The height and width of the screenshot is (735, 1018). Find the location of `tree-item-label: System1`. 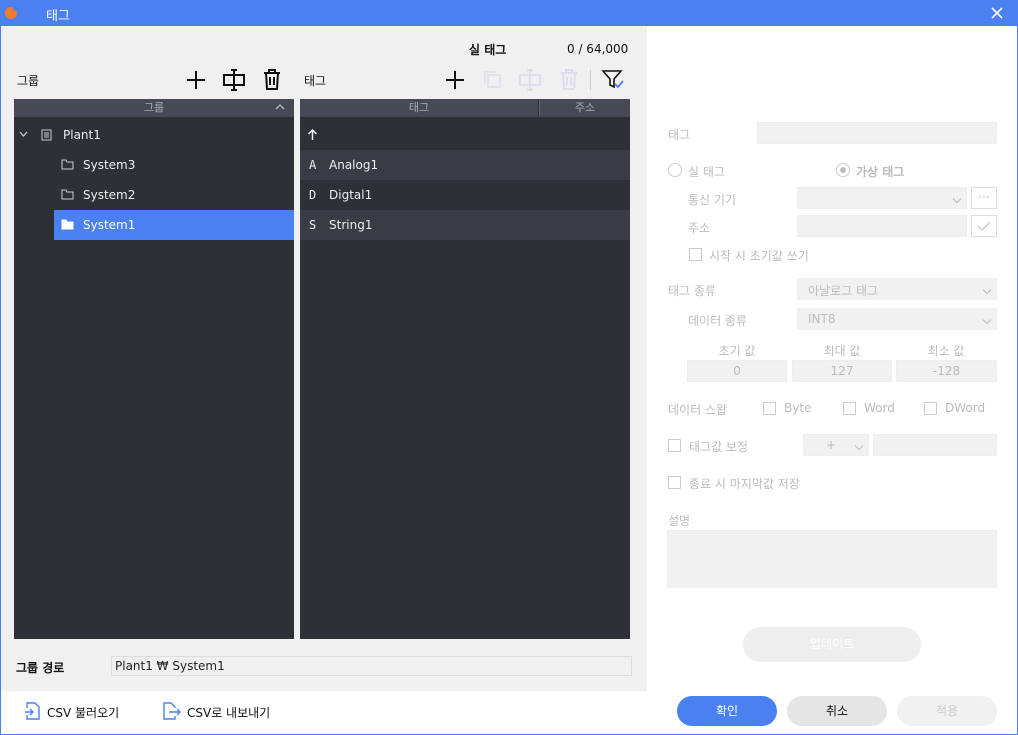

tree-item-label: System1 is located at coordinates (109, 225).